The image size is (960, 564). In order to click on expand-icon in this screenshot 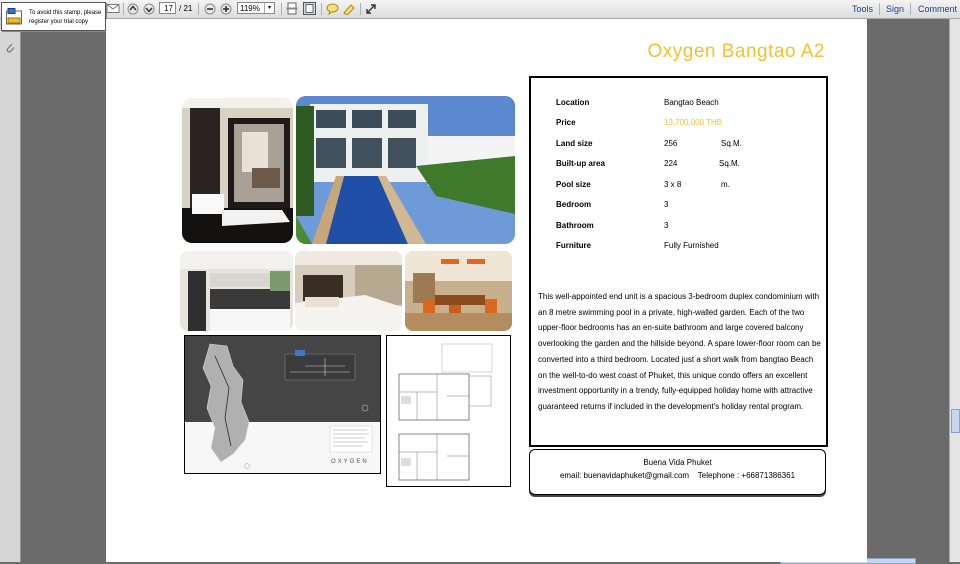, I will do `click(371, 8)`.